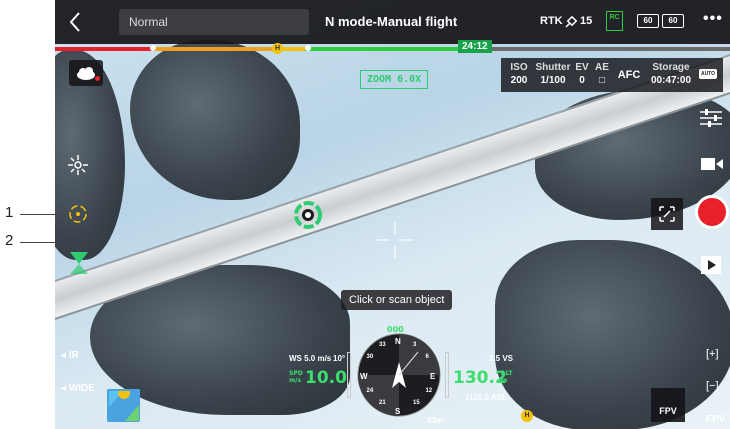 Image resolution: width=730 pixels, height=429 pixels. What do you see at coordinates (435, 420) in the screenshot?
I see `home-distance: 43m` at bounding box center [435, 420].